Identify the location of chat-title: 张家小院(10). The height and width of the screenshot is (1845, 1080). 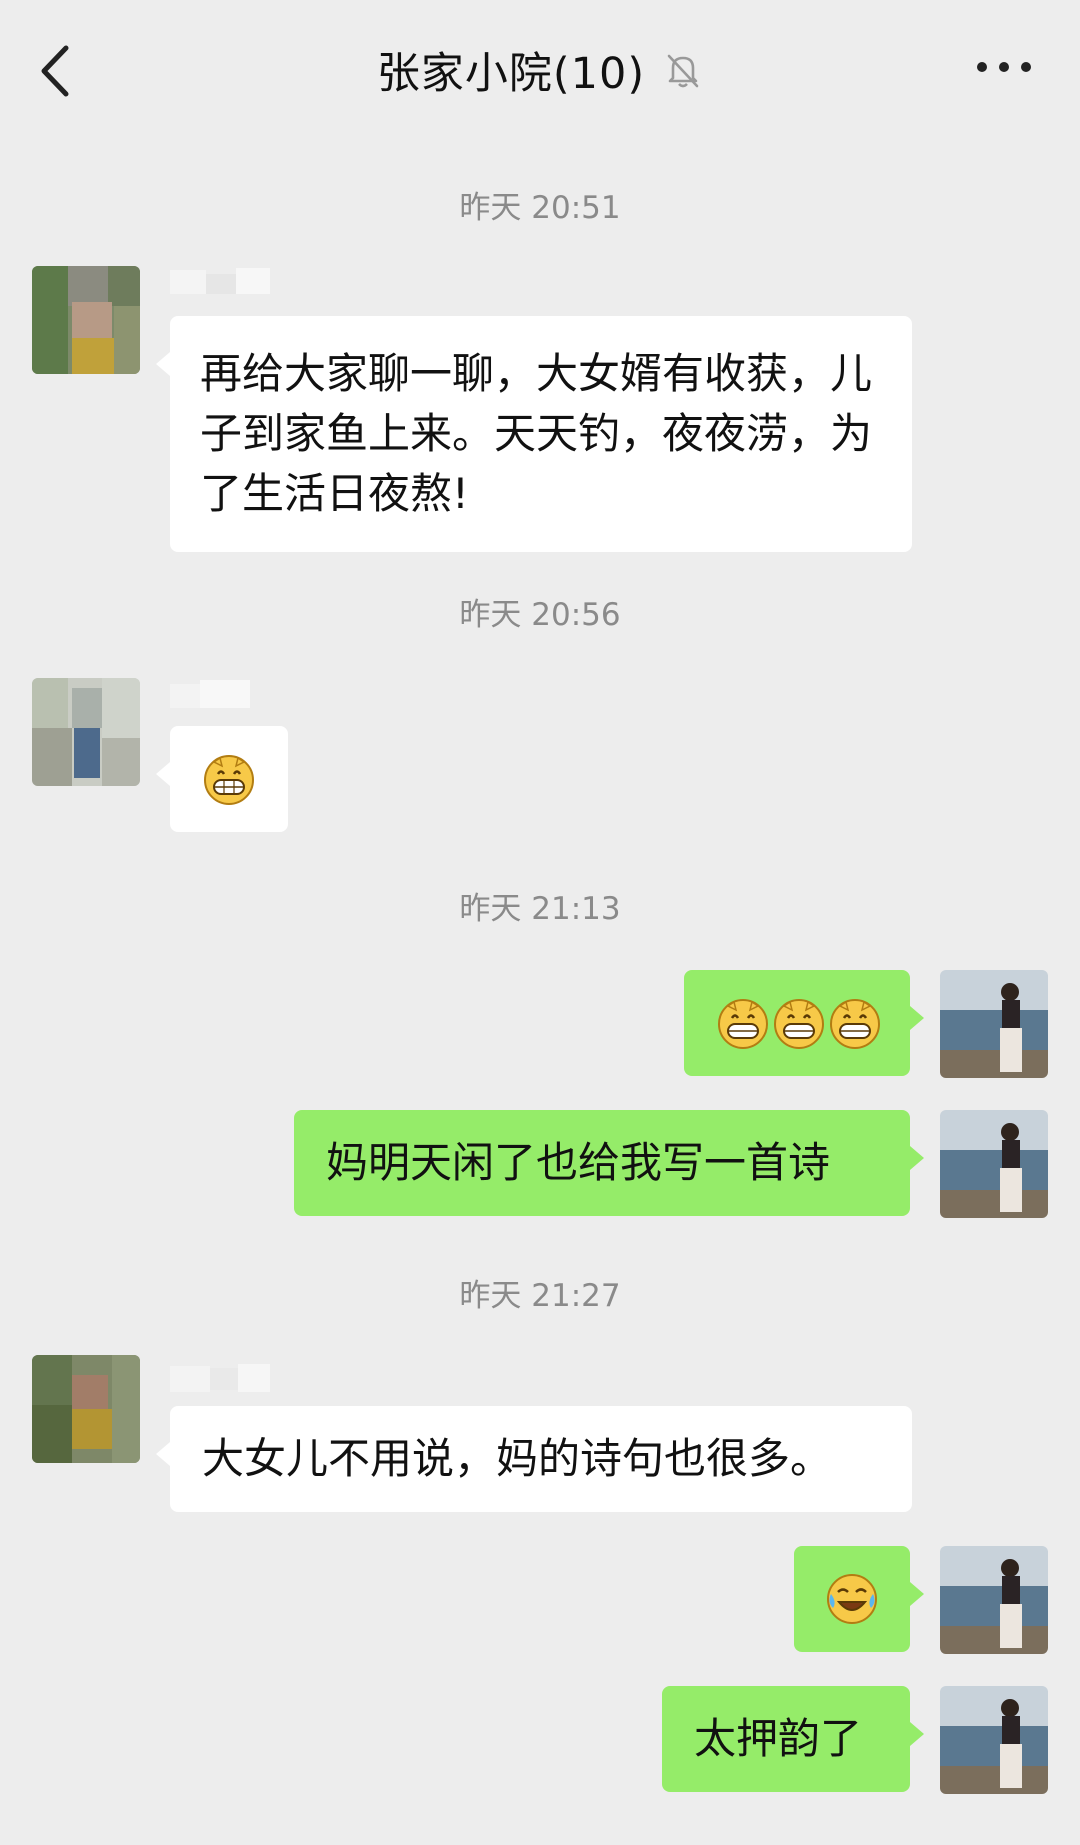
(511, 74).